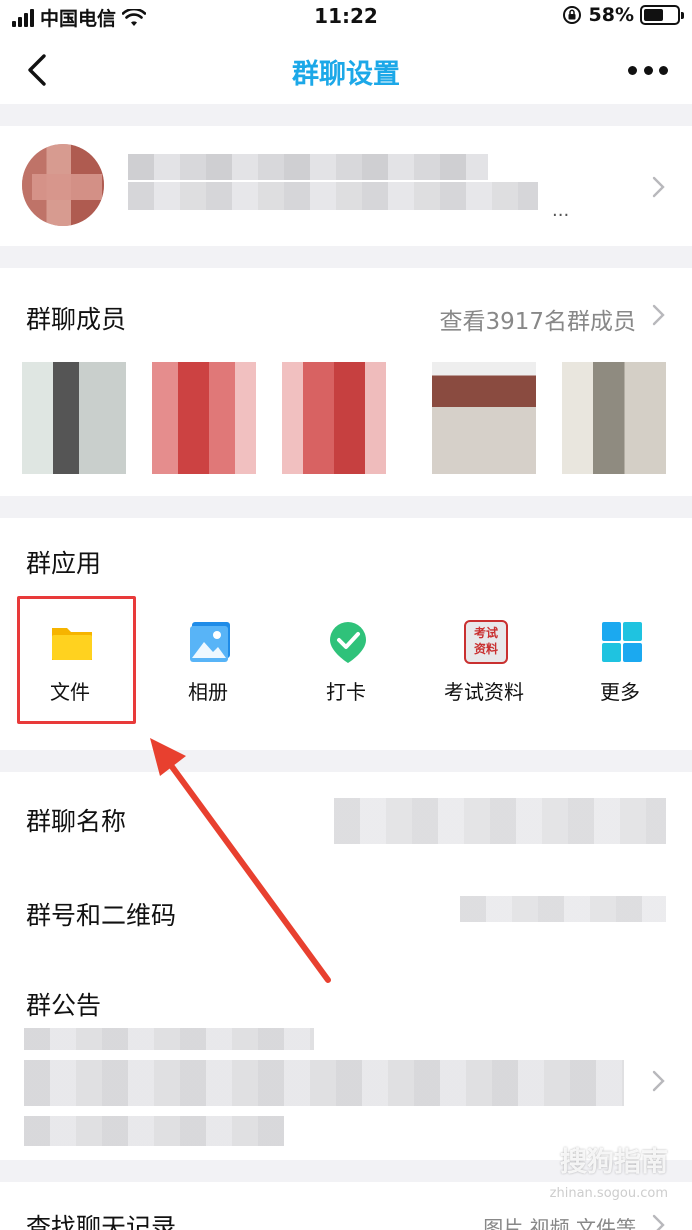 This screenshot has width=692, height=1230. What do you see at coordinates (563, 909) in the screenshot?
I see `group-number-value-blurred` at bounding box center [563, 909].